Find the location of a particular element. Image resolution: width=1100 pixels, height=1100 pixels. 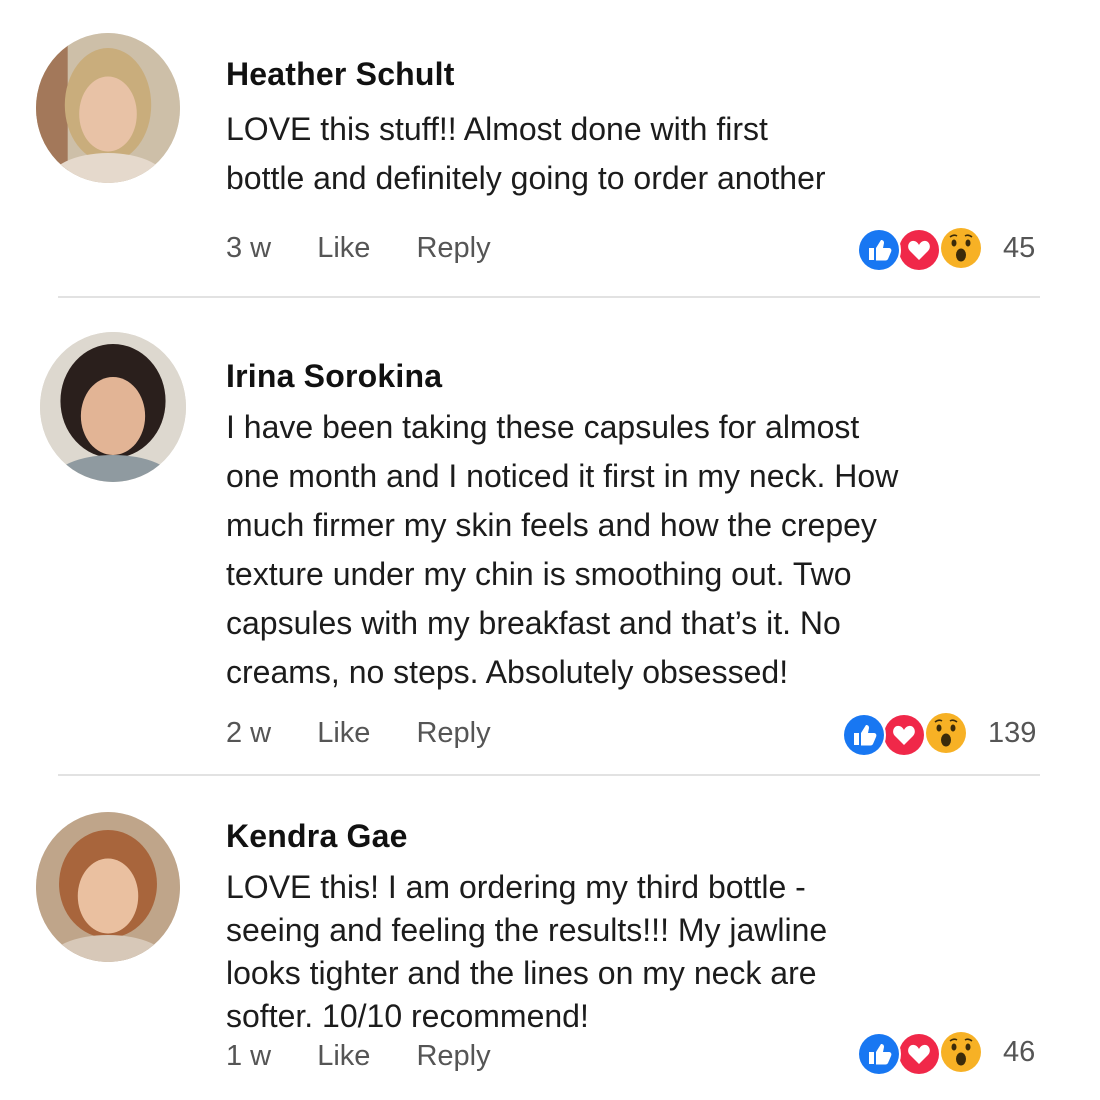

timestamp: 1 w is located at coordinates (248, 1056).